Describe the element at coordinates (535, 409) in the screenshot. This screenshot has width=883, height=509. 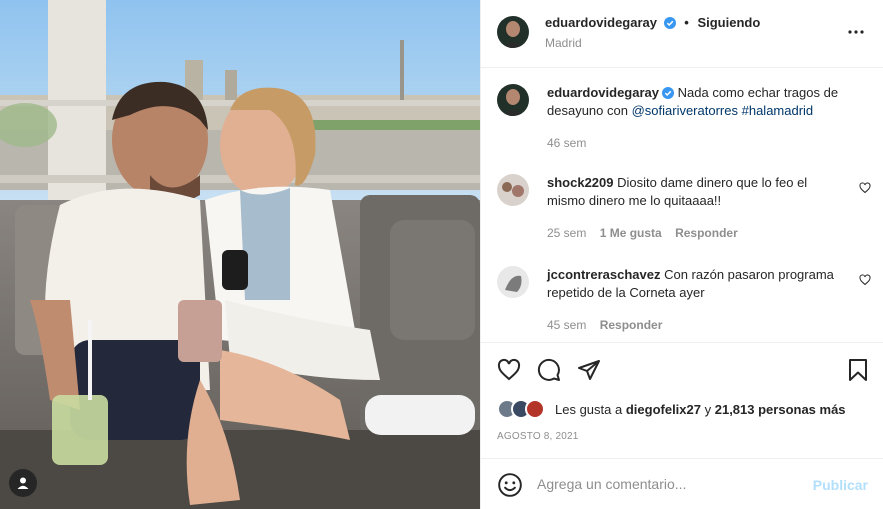
I see `liker-avatar` at that location.